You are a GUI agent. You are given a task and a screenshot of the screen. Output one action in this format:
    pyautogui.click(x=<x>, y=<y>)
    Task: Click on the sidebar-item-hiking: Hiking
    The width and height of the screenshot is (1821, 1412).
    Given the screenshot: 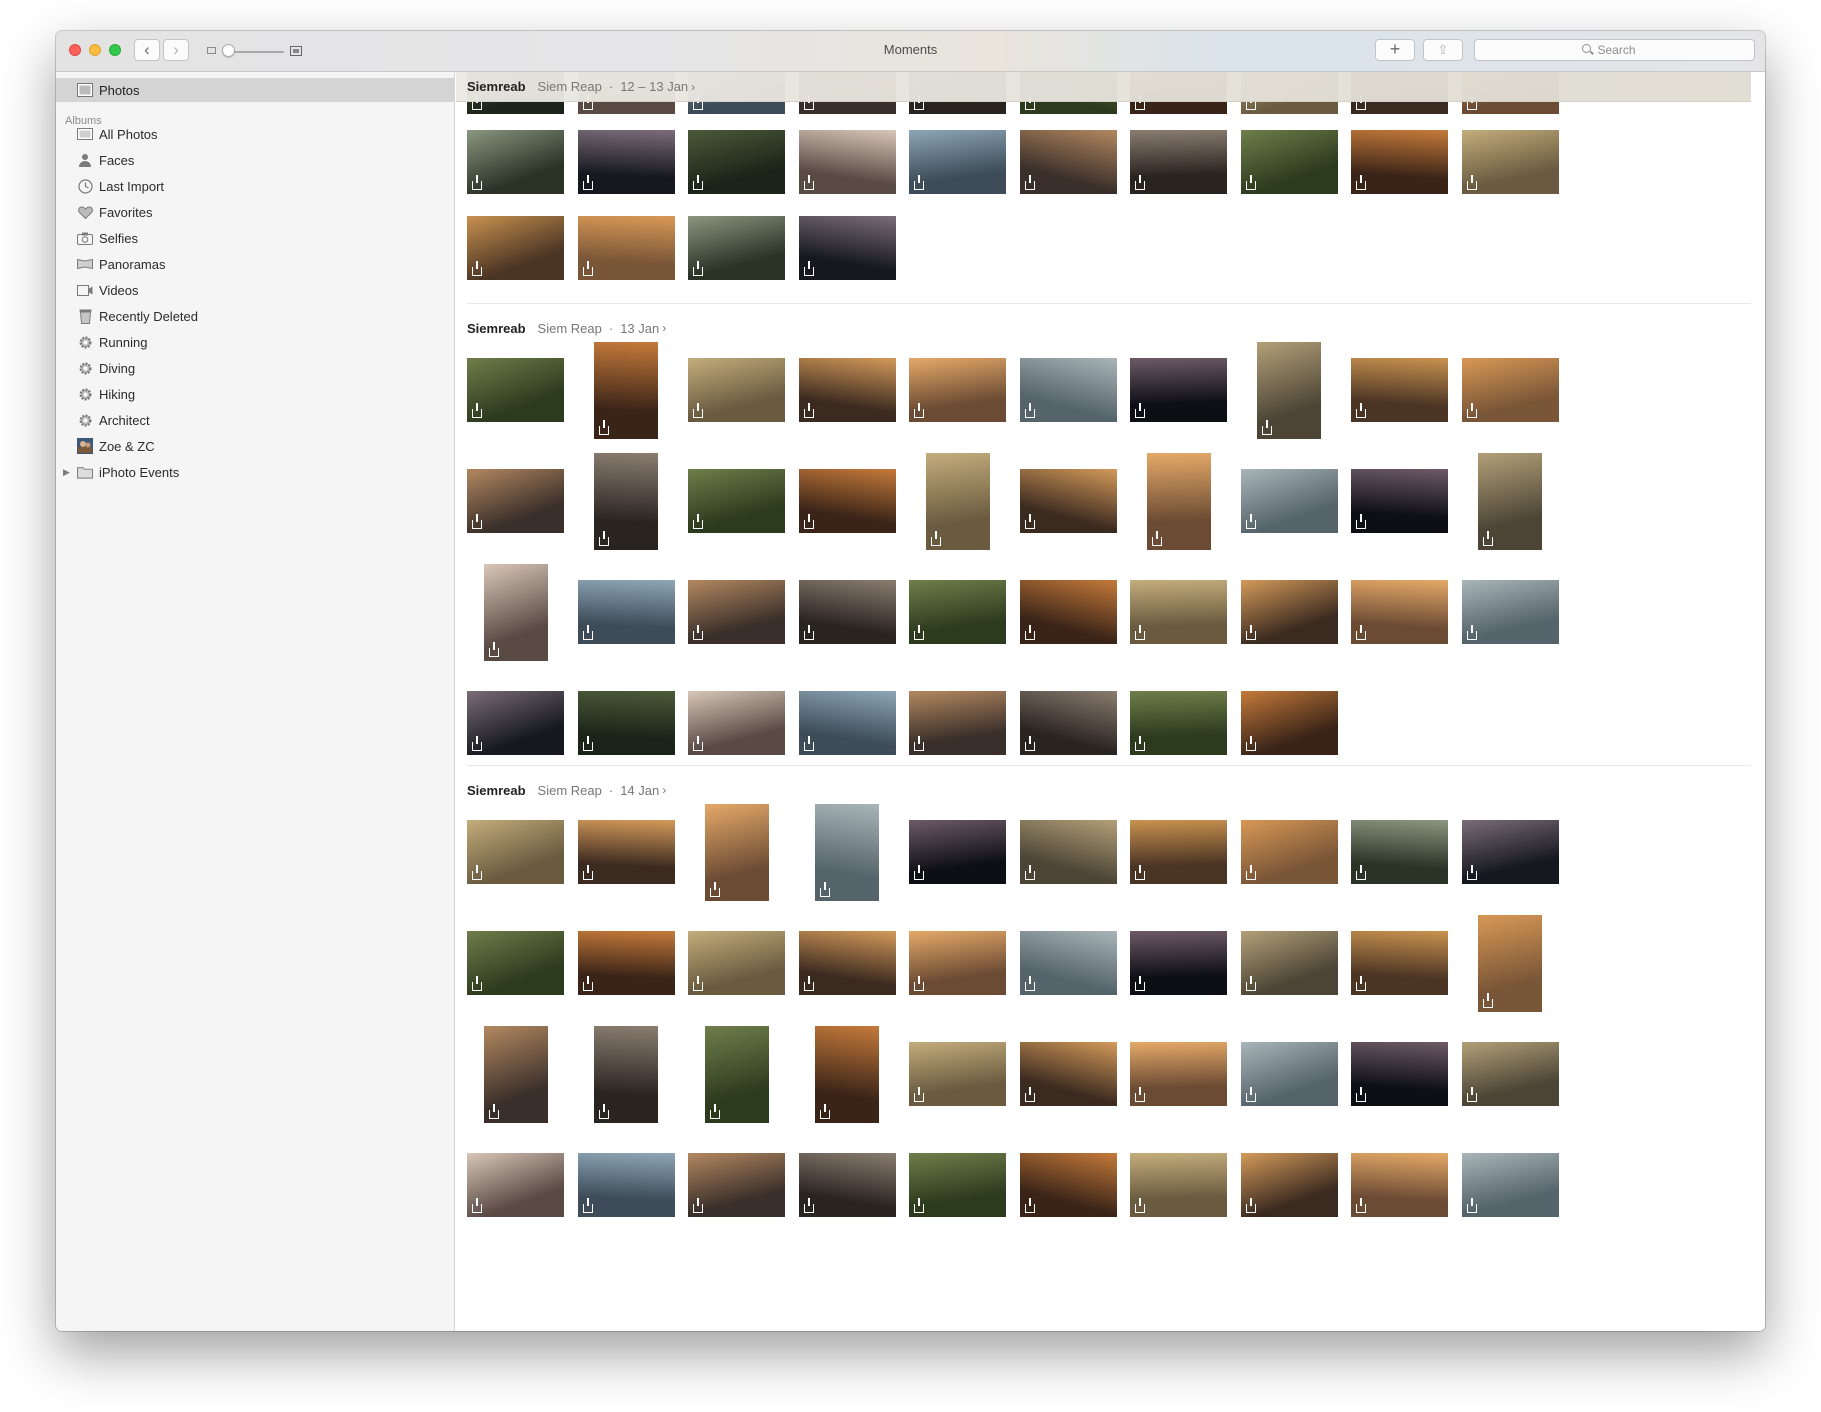 What is the action you would take?
    pyautogui.click(x=95, y=394)
    